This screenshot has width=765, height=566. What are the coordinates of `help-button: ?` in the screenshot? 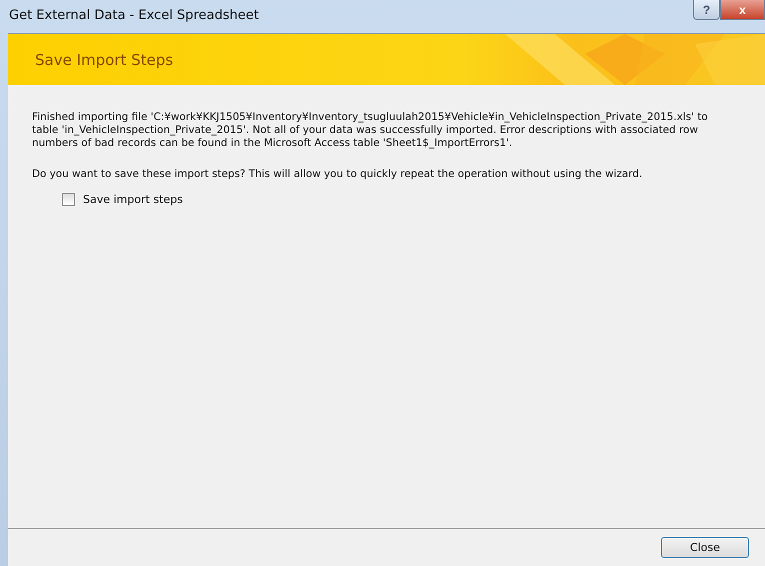 It's located at (706, 10).